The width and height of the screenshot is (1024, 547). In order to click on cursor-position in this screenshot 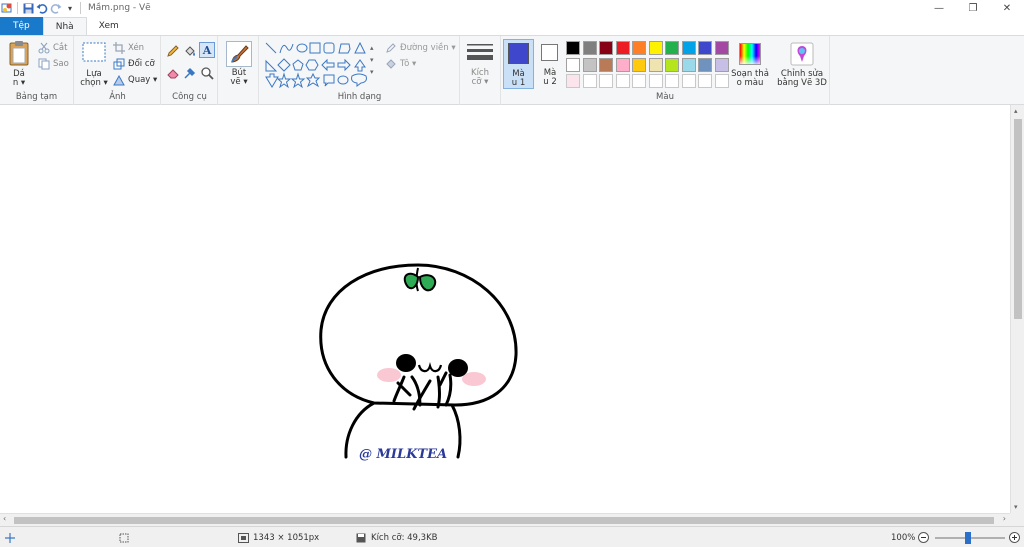, I will do `click(12, 537)`.